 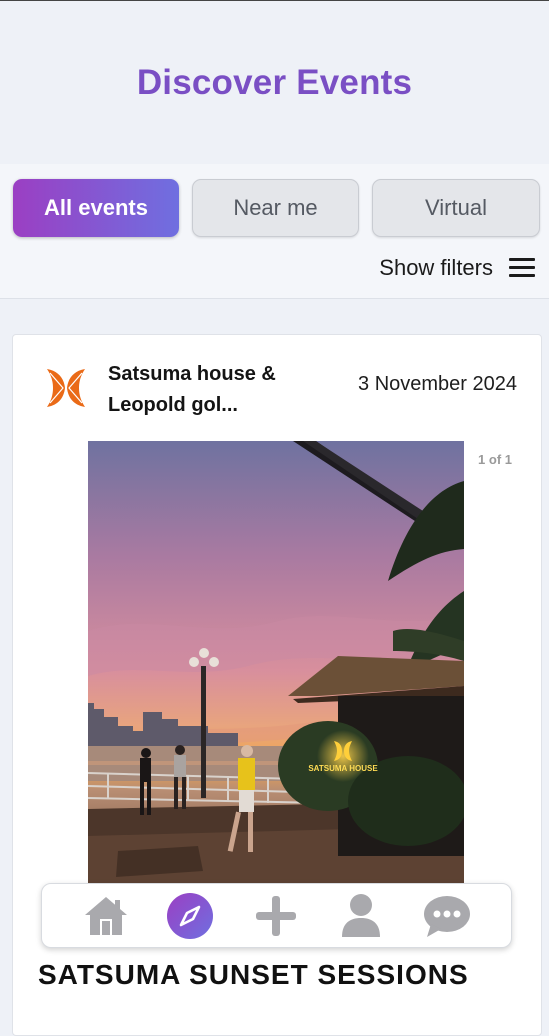 I want to click on tab-virtual: Virtual, so click(x=456, y=208).